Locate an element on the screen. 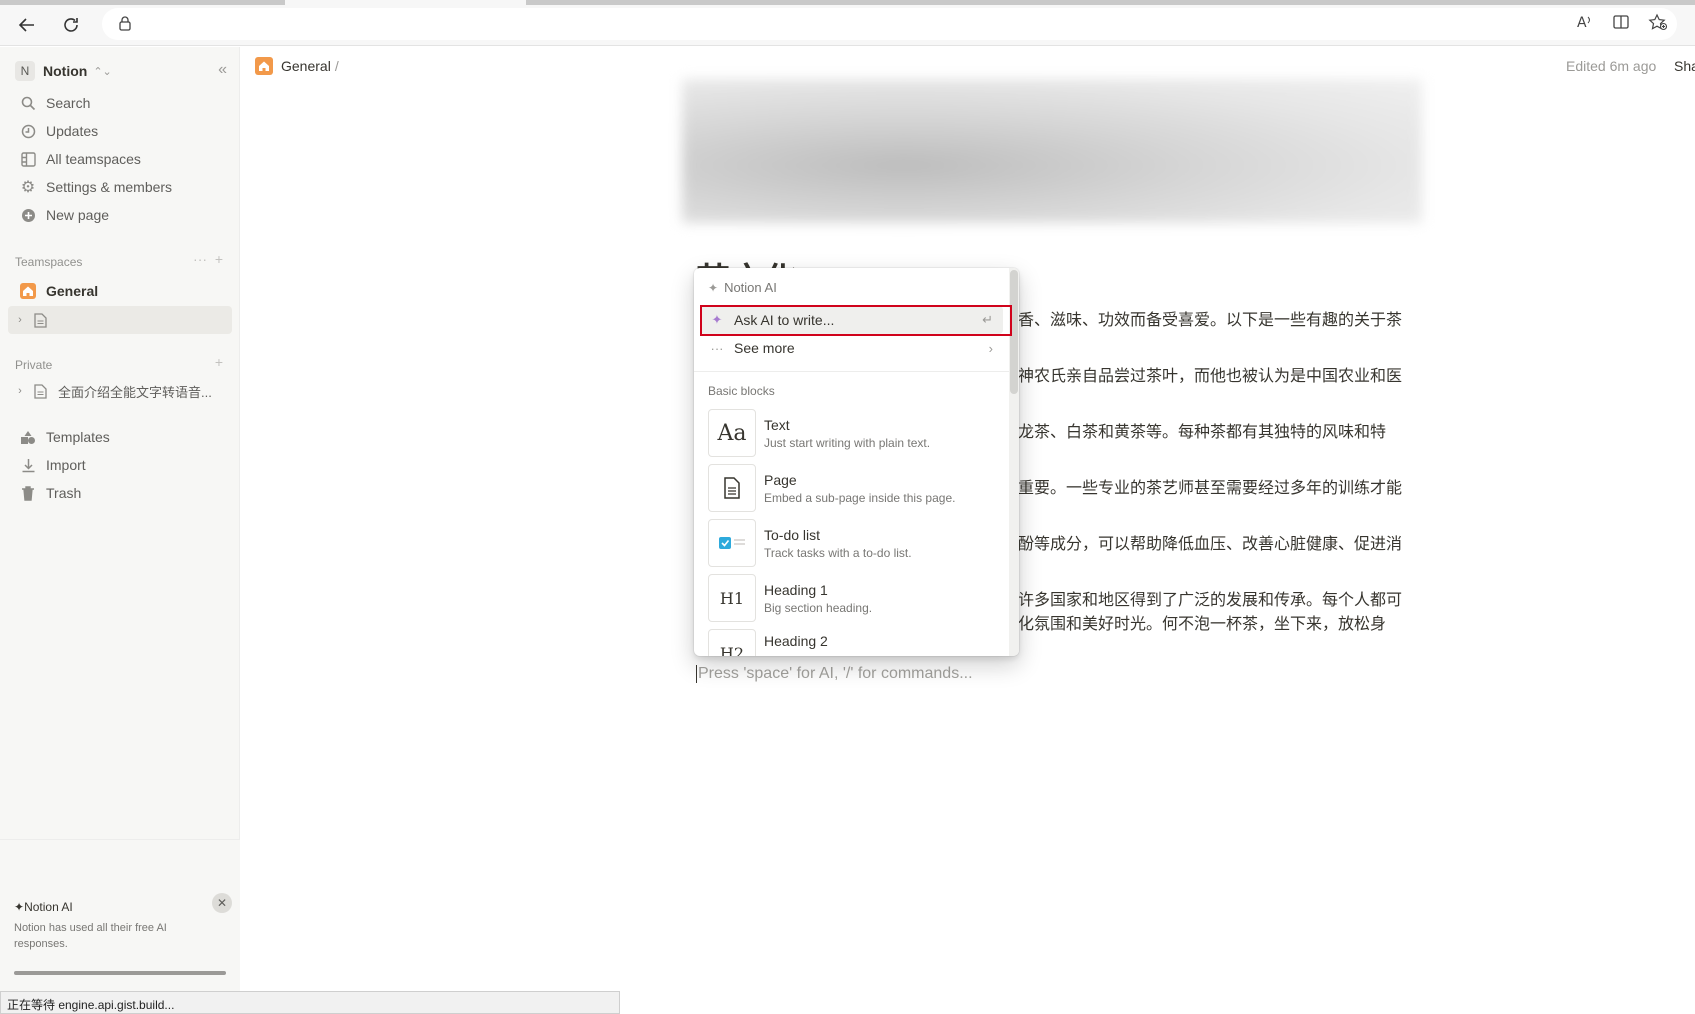  block-title: Heading 2 is located at coordinates (796, 641).